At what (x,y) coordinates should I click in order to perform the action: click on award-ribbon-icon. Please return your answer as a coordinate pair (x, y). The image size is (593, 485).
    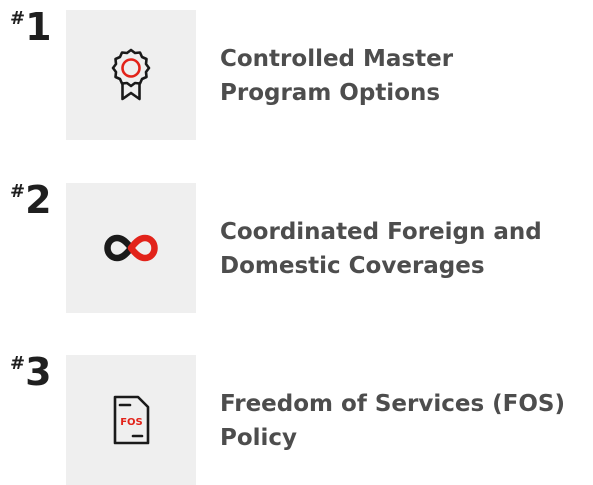
    Looking at the image, I should click on (131, 74).